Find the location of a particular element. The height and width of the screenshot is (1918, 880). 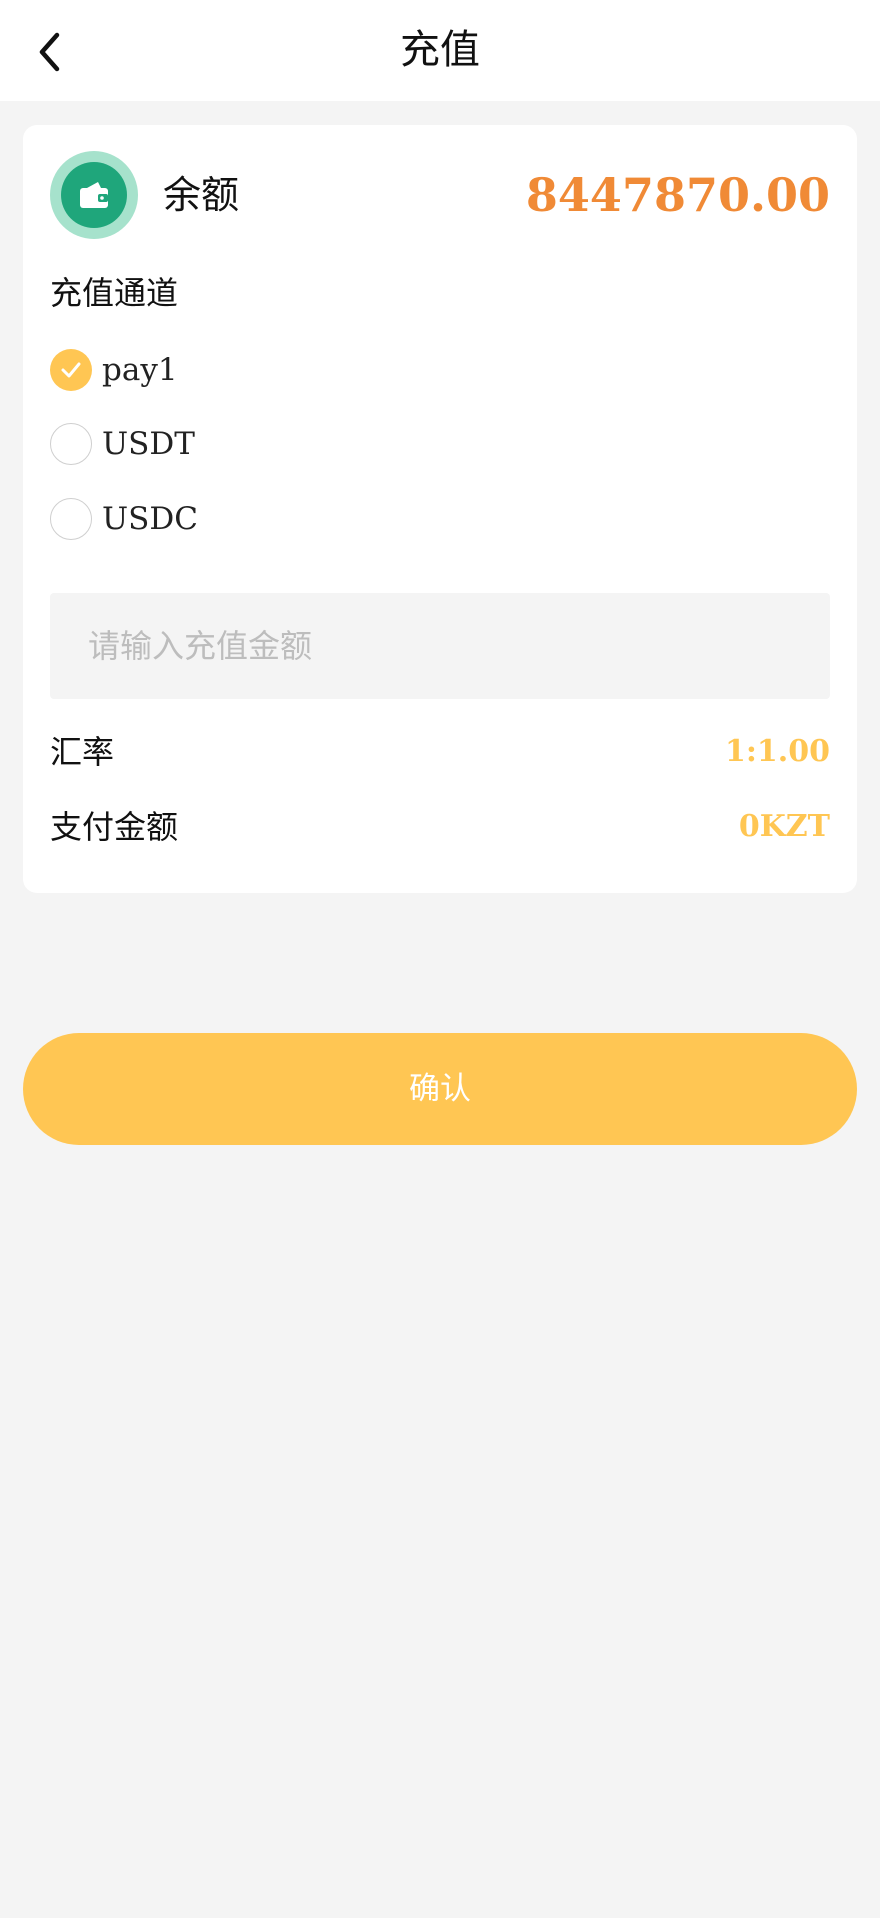

wallet-icon is located at coordinates (94, 195).